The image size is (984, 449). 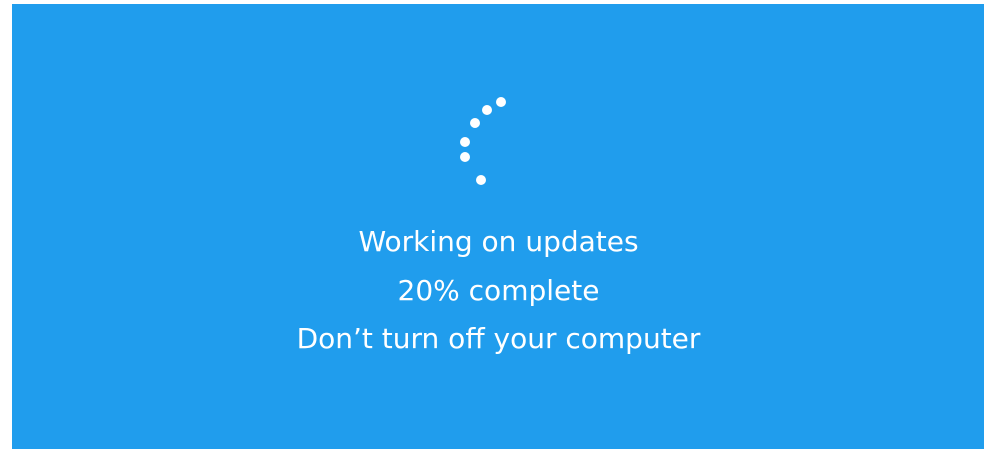 What do you see at coordinates (498, 290) in the screenshot?
I see `progress-text: 20% complete` at bounding box center [498, 290].